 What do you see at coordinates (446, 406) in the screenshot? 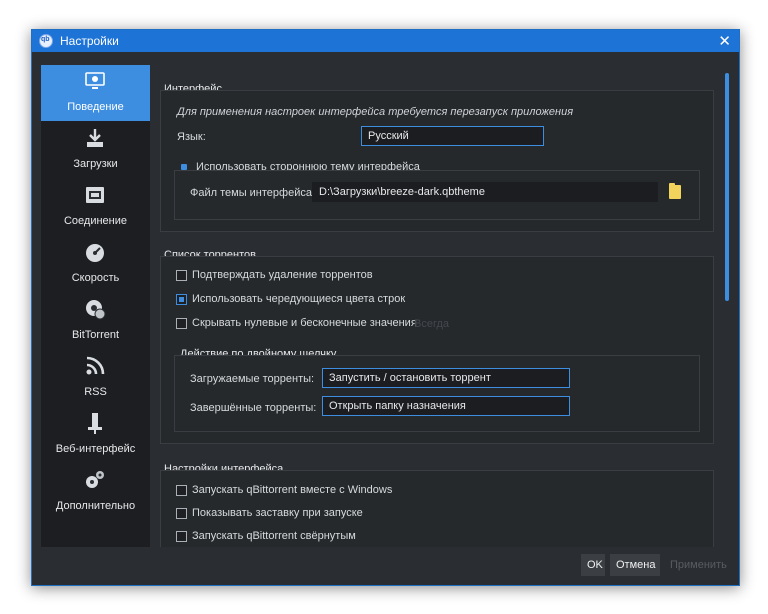
I see `completed-action-select: Открыть папку назначения` at bounding box center [446, 406].